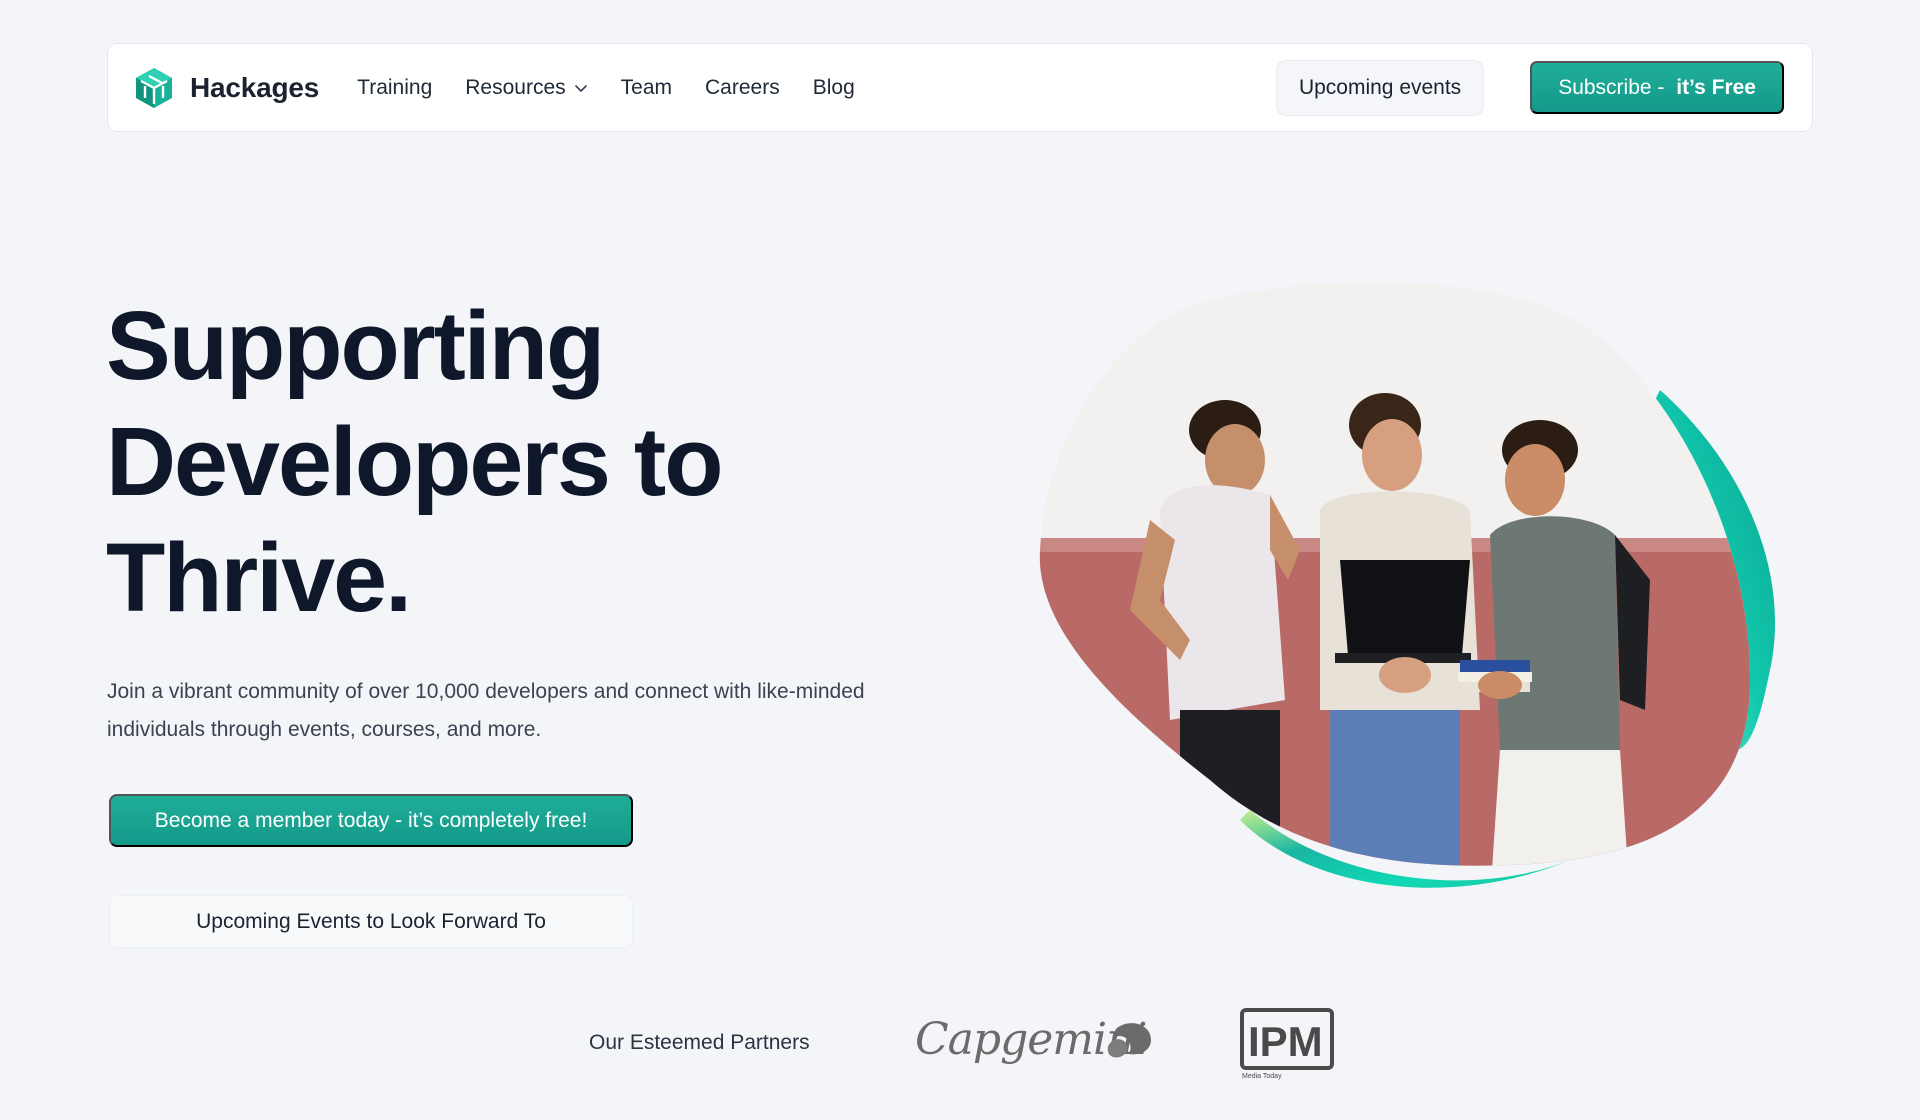 Image resolution: width=1920 pixels, height=1120 pixels. I want to click on nav-link-training: Training, so click(394, 88).